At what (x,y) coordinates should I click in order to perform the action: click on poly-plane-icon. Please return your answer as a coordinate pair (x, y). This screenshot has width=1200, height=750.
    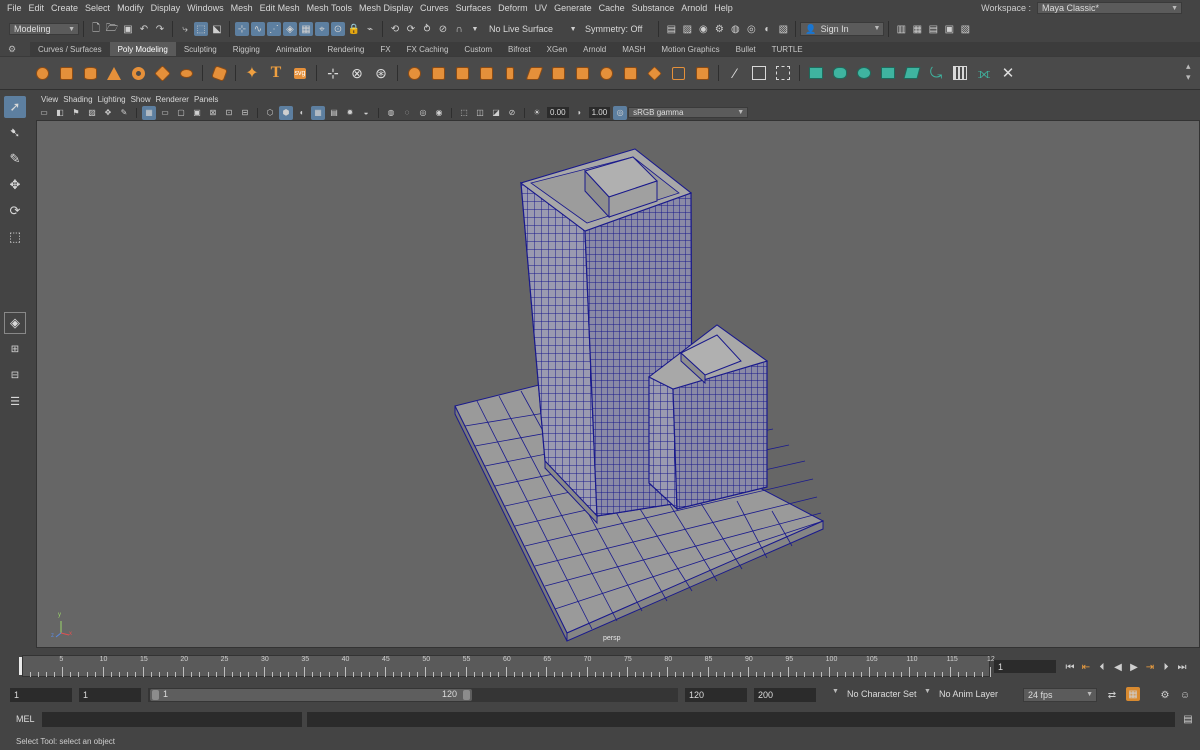
    Looking at the image, I should click on (162, 73).